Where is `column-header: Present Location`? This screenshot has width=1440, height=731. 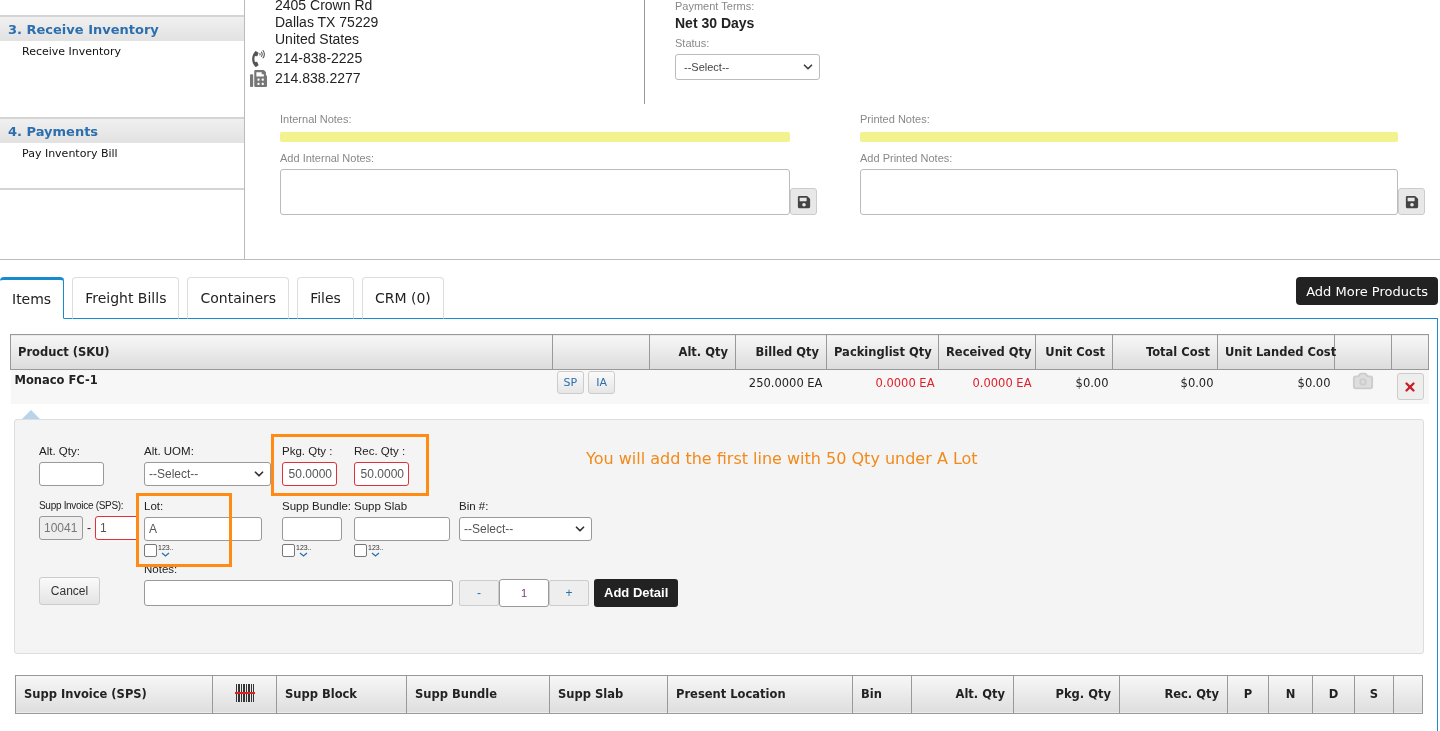 column-header: Present Location is located at coordinates (760, 694).